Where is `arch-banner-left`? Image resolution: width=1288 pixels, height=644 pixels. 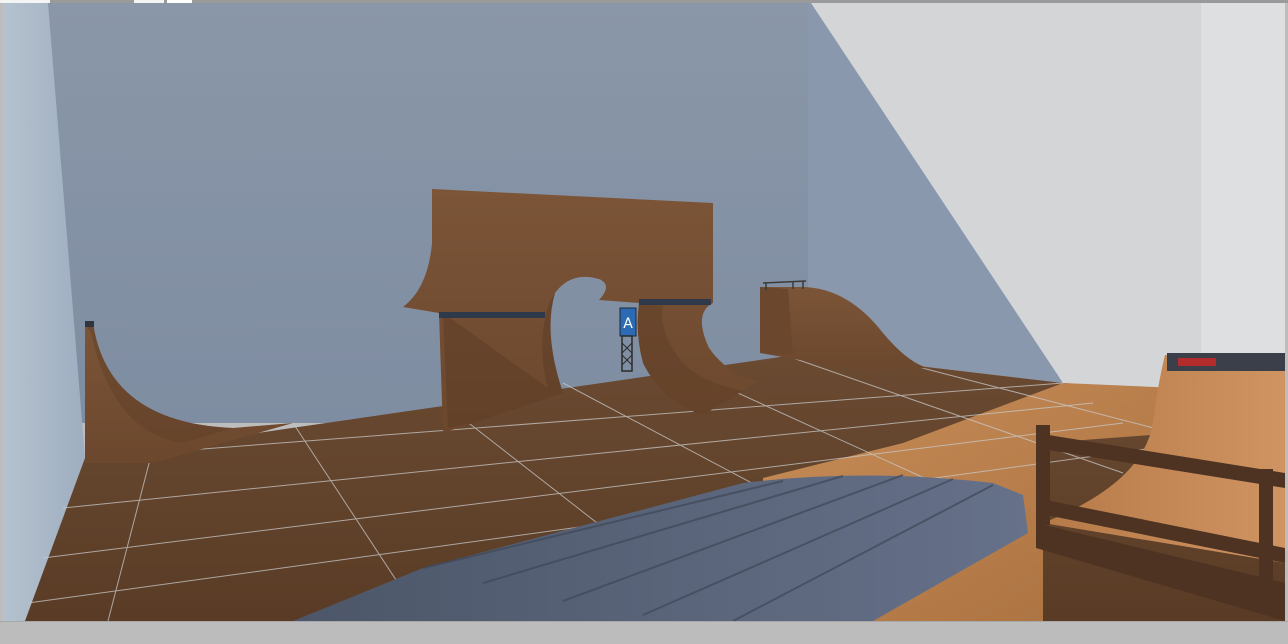 arch-banner-left is located at coordinates (492, 315).